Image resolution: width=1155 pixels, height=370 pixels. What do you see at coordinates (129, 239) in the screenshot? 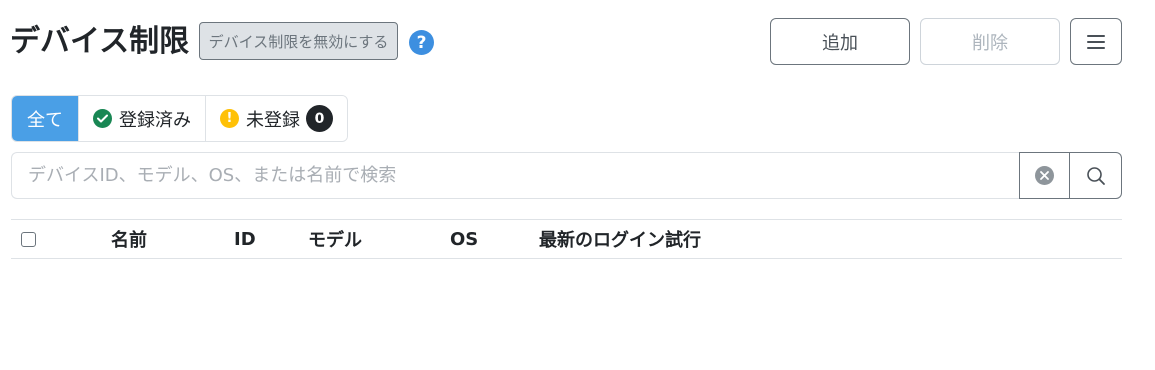
I see `column-header-name: 名前` at bounding box center [129, 239].